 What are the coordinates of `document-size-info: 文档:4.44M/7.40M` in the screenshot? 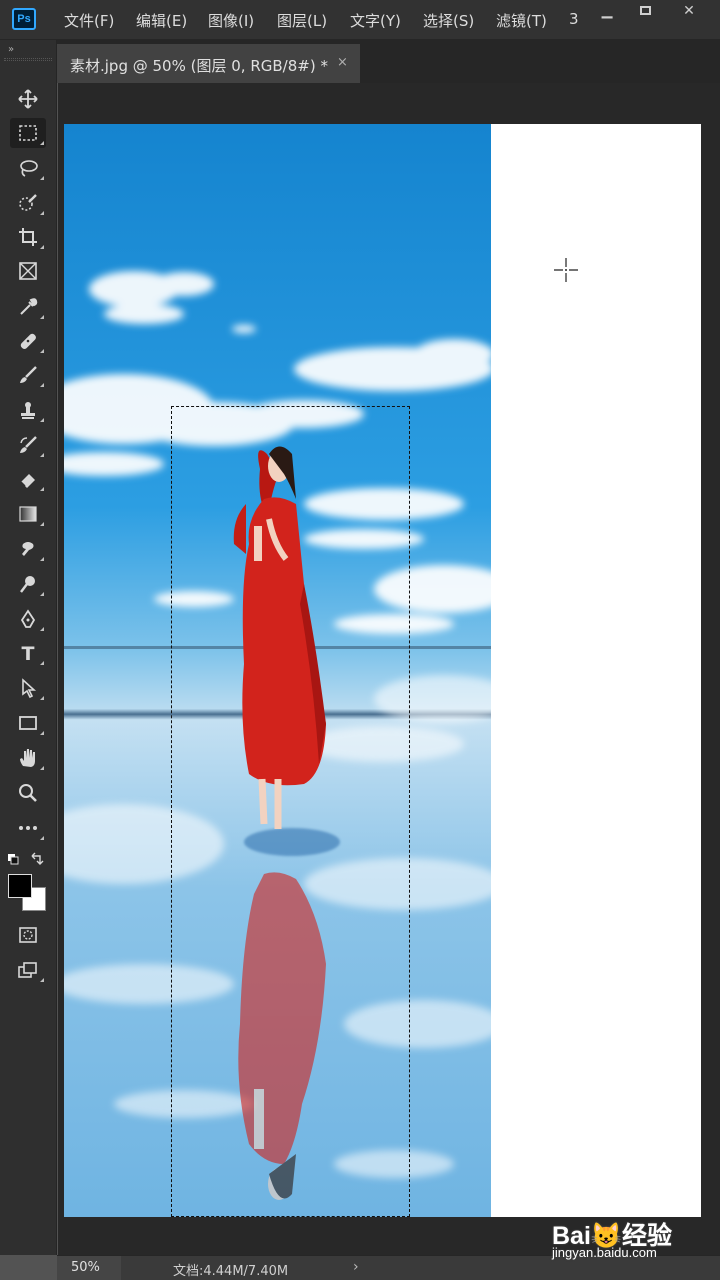 It's located at (231, 1271).